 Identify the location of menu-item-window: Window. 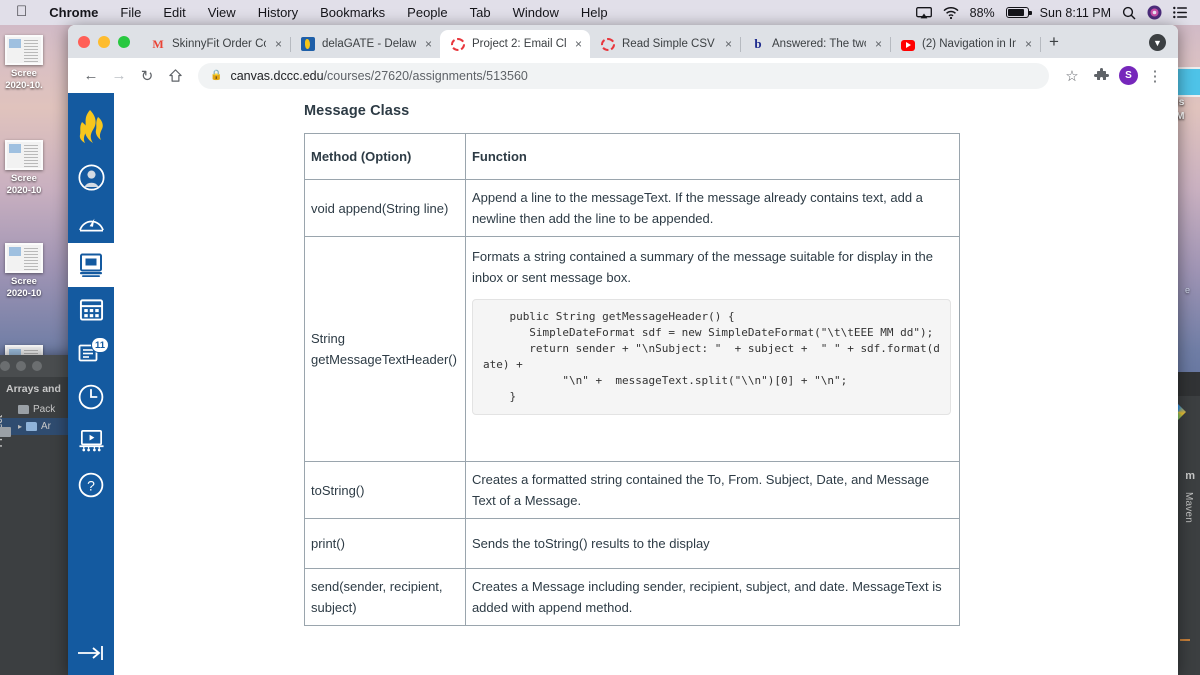
(536, 12).